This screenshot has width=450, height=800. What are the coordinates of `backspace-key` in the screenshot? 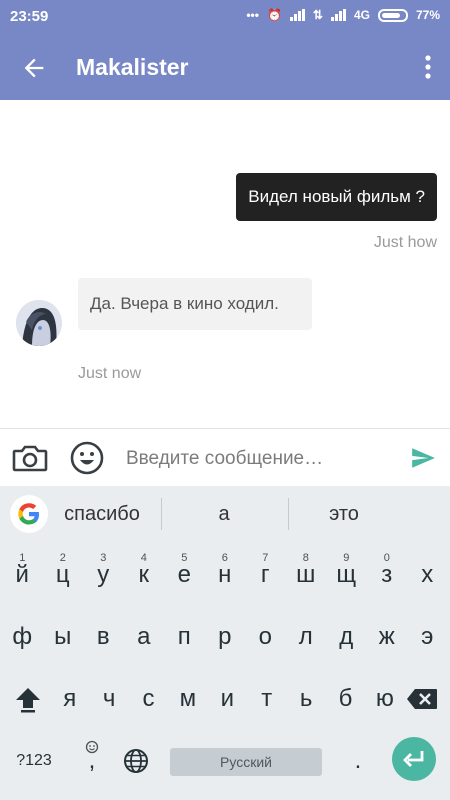 It's located at (422, 699).